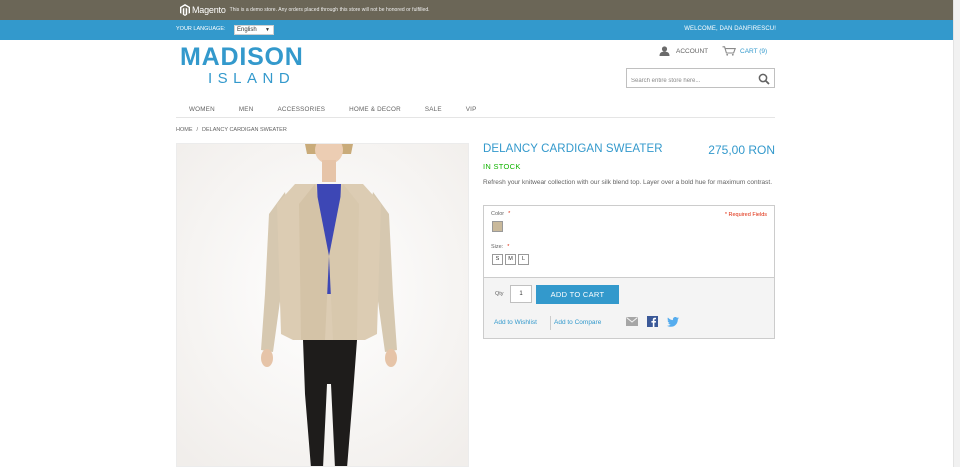  Describe the element at coordinates (267, 30) in the screenshot. I see `chevron-down-icon: ▼` at that location.